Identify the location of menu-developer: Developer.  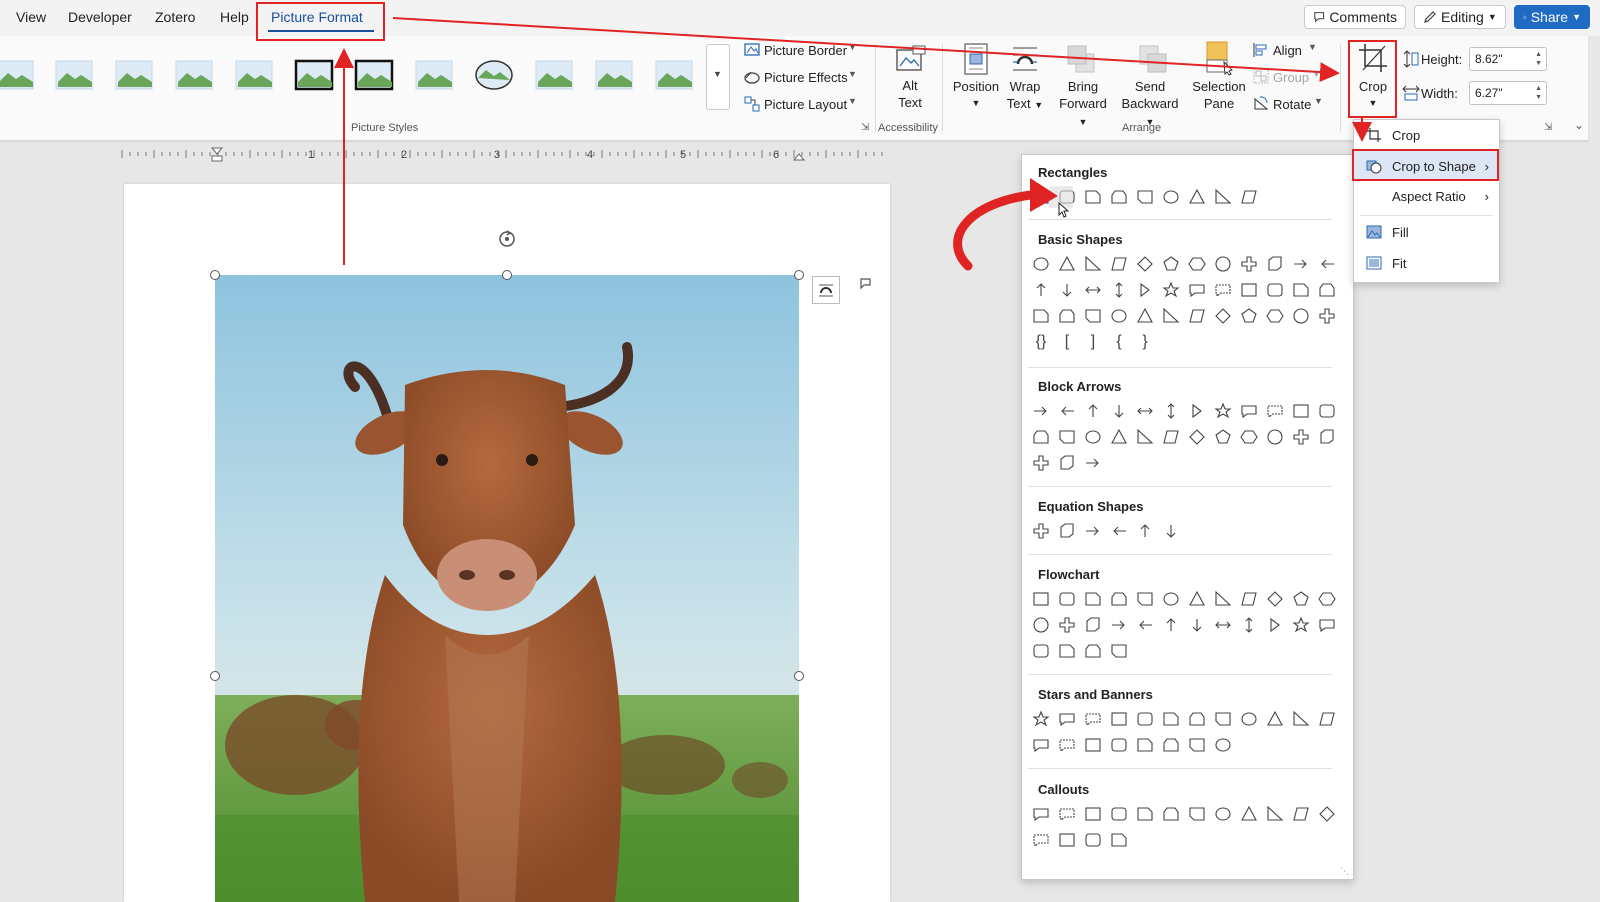
(100, 17).